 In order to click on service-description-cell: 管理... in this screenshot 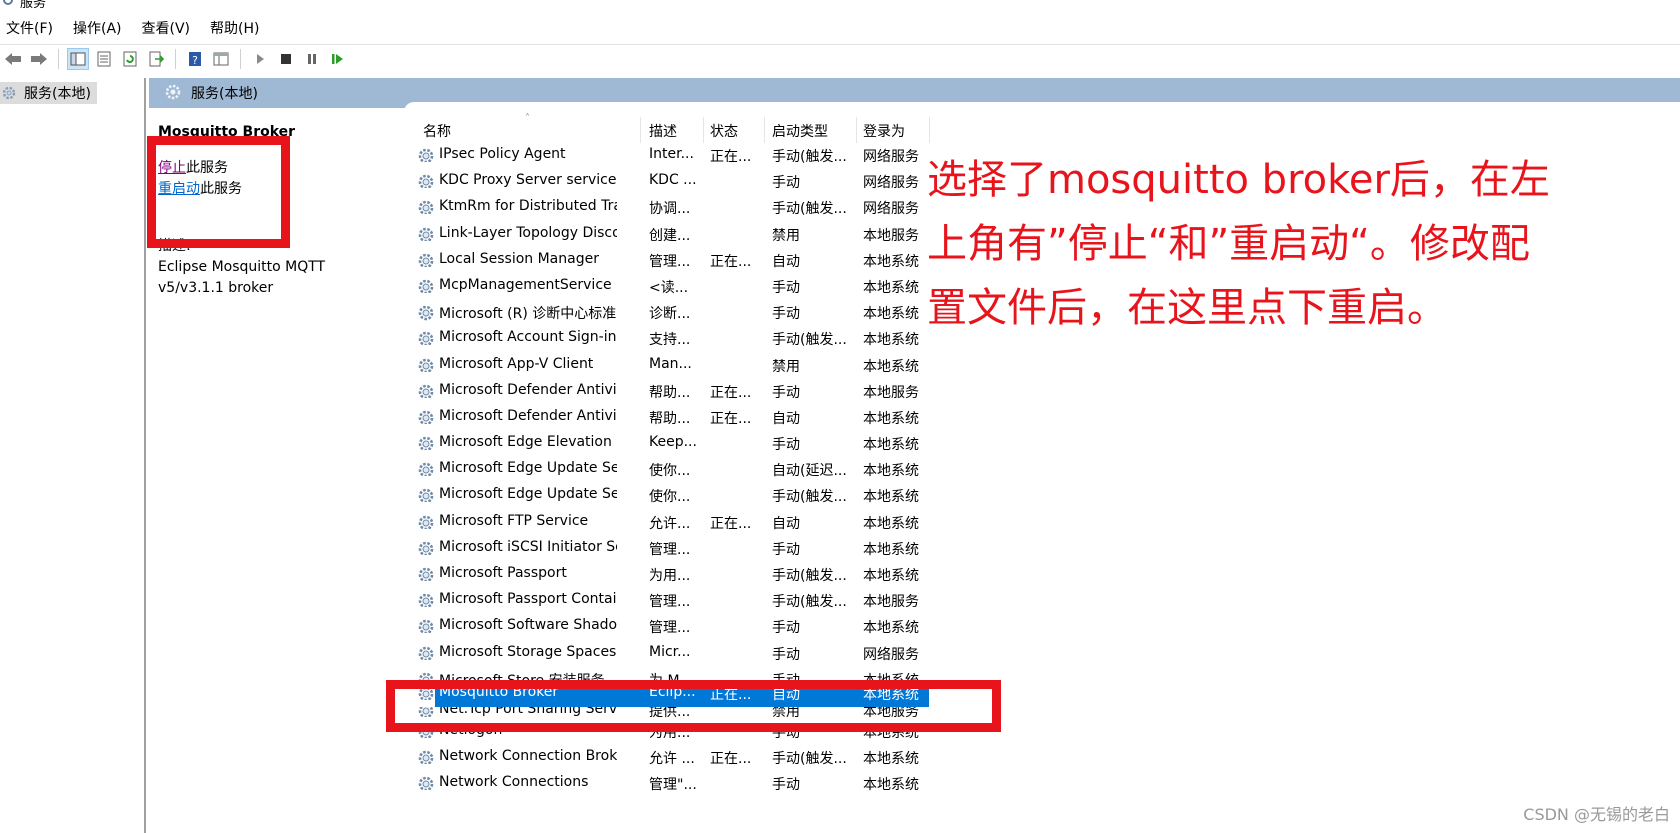, I will do `click(670, 549)`.